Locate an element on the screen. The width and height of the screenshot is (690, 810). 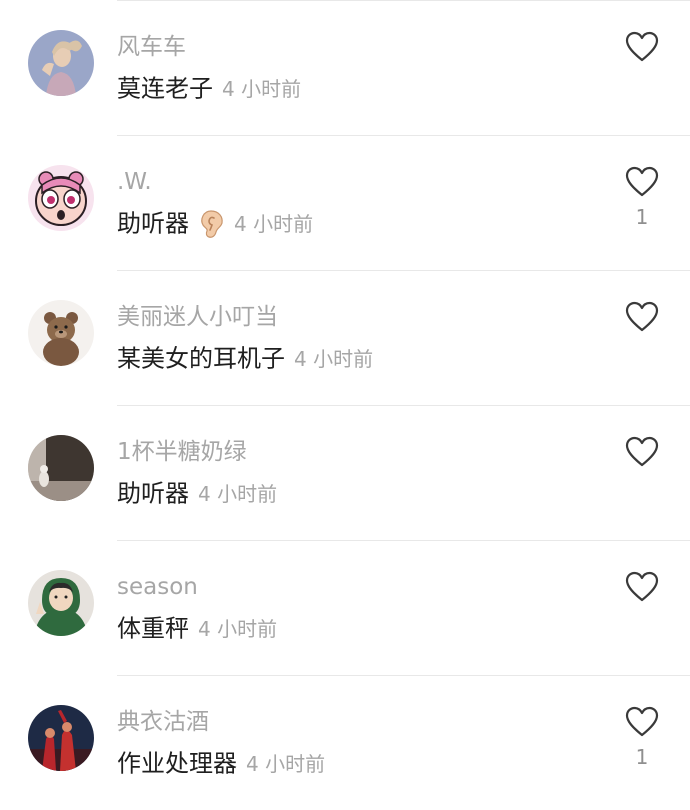
comment-text: 莫连老子 is located at coordinates (165, 88).